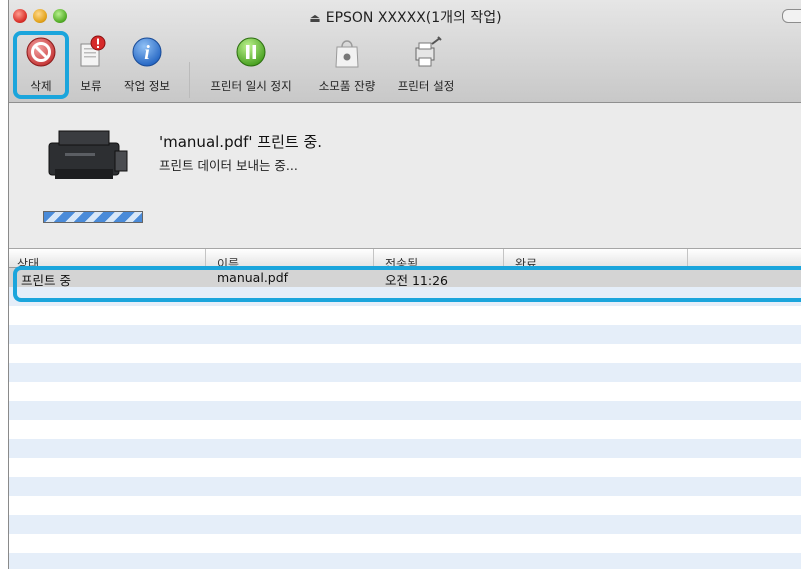 The width and height of the screenshot is (801, 569). I want to click on printer-setup-icon, so click(428, 51).